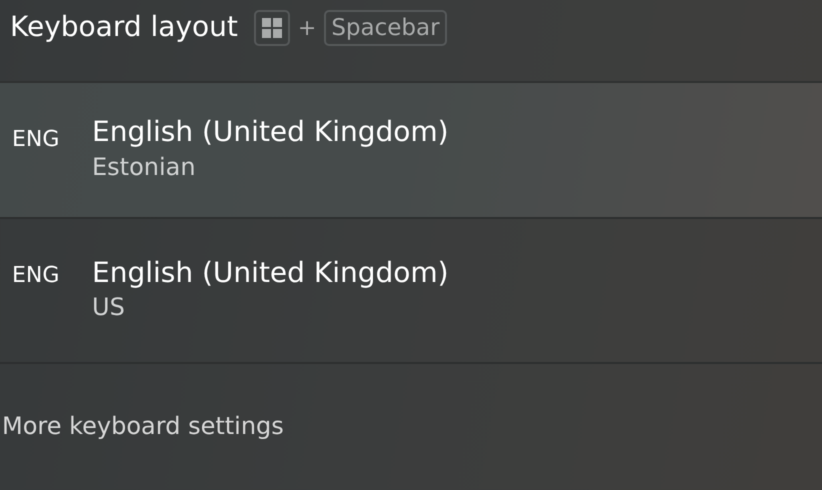 The image size is (822, 490). I want to click on more-settings-link: More keyboard settings, so click(143, 426).